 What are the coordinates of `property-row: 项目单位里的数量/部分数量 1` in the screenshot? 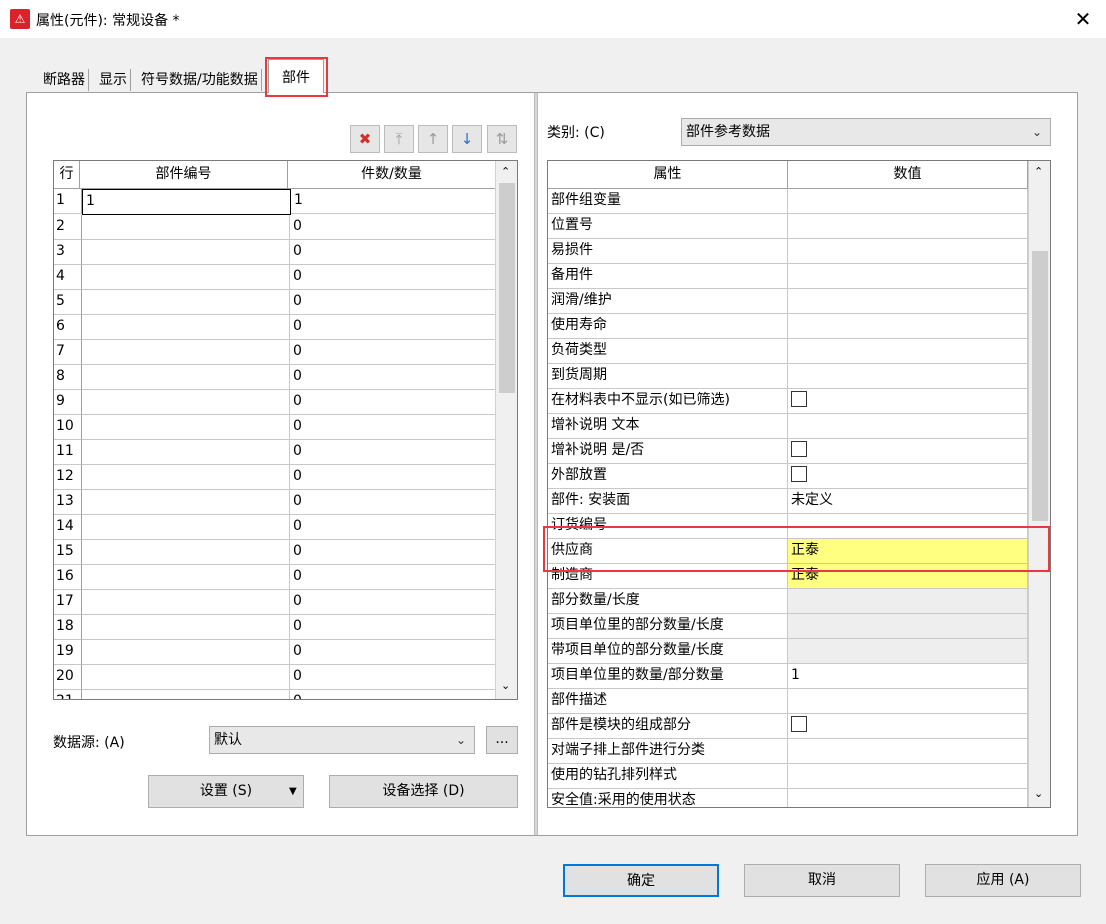 It's located at (799, 676).